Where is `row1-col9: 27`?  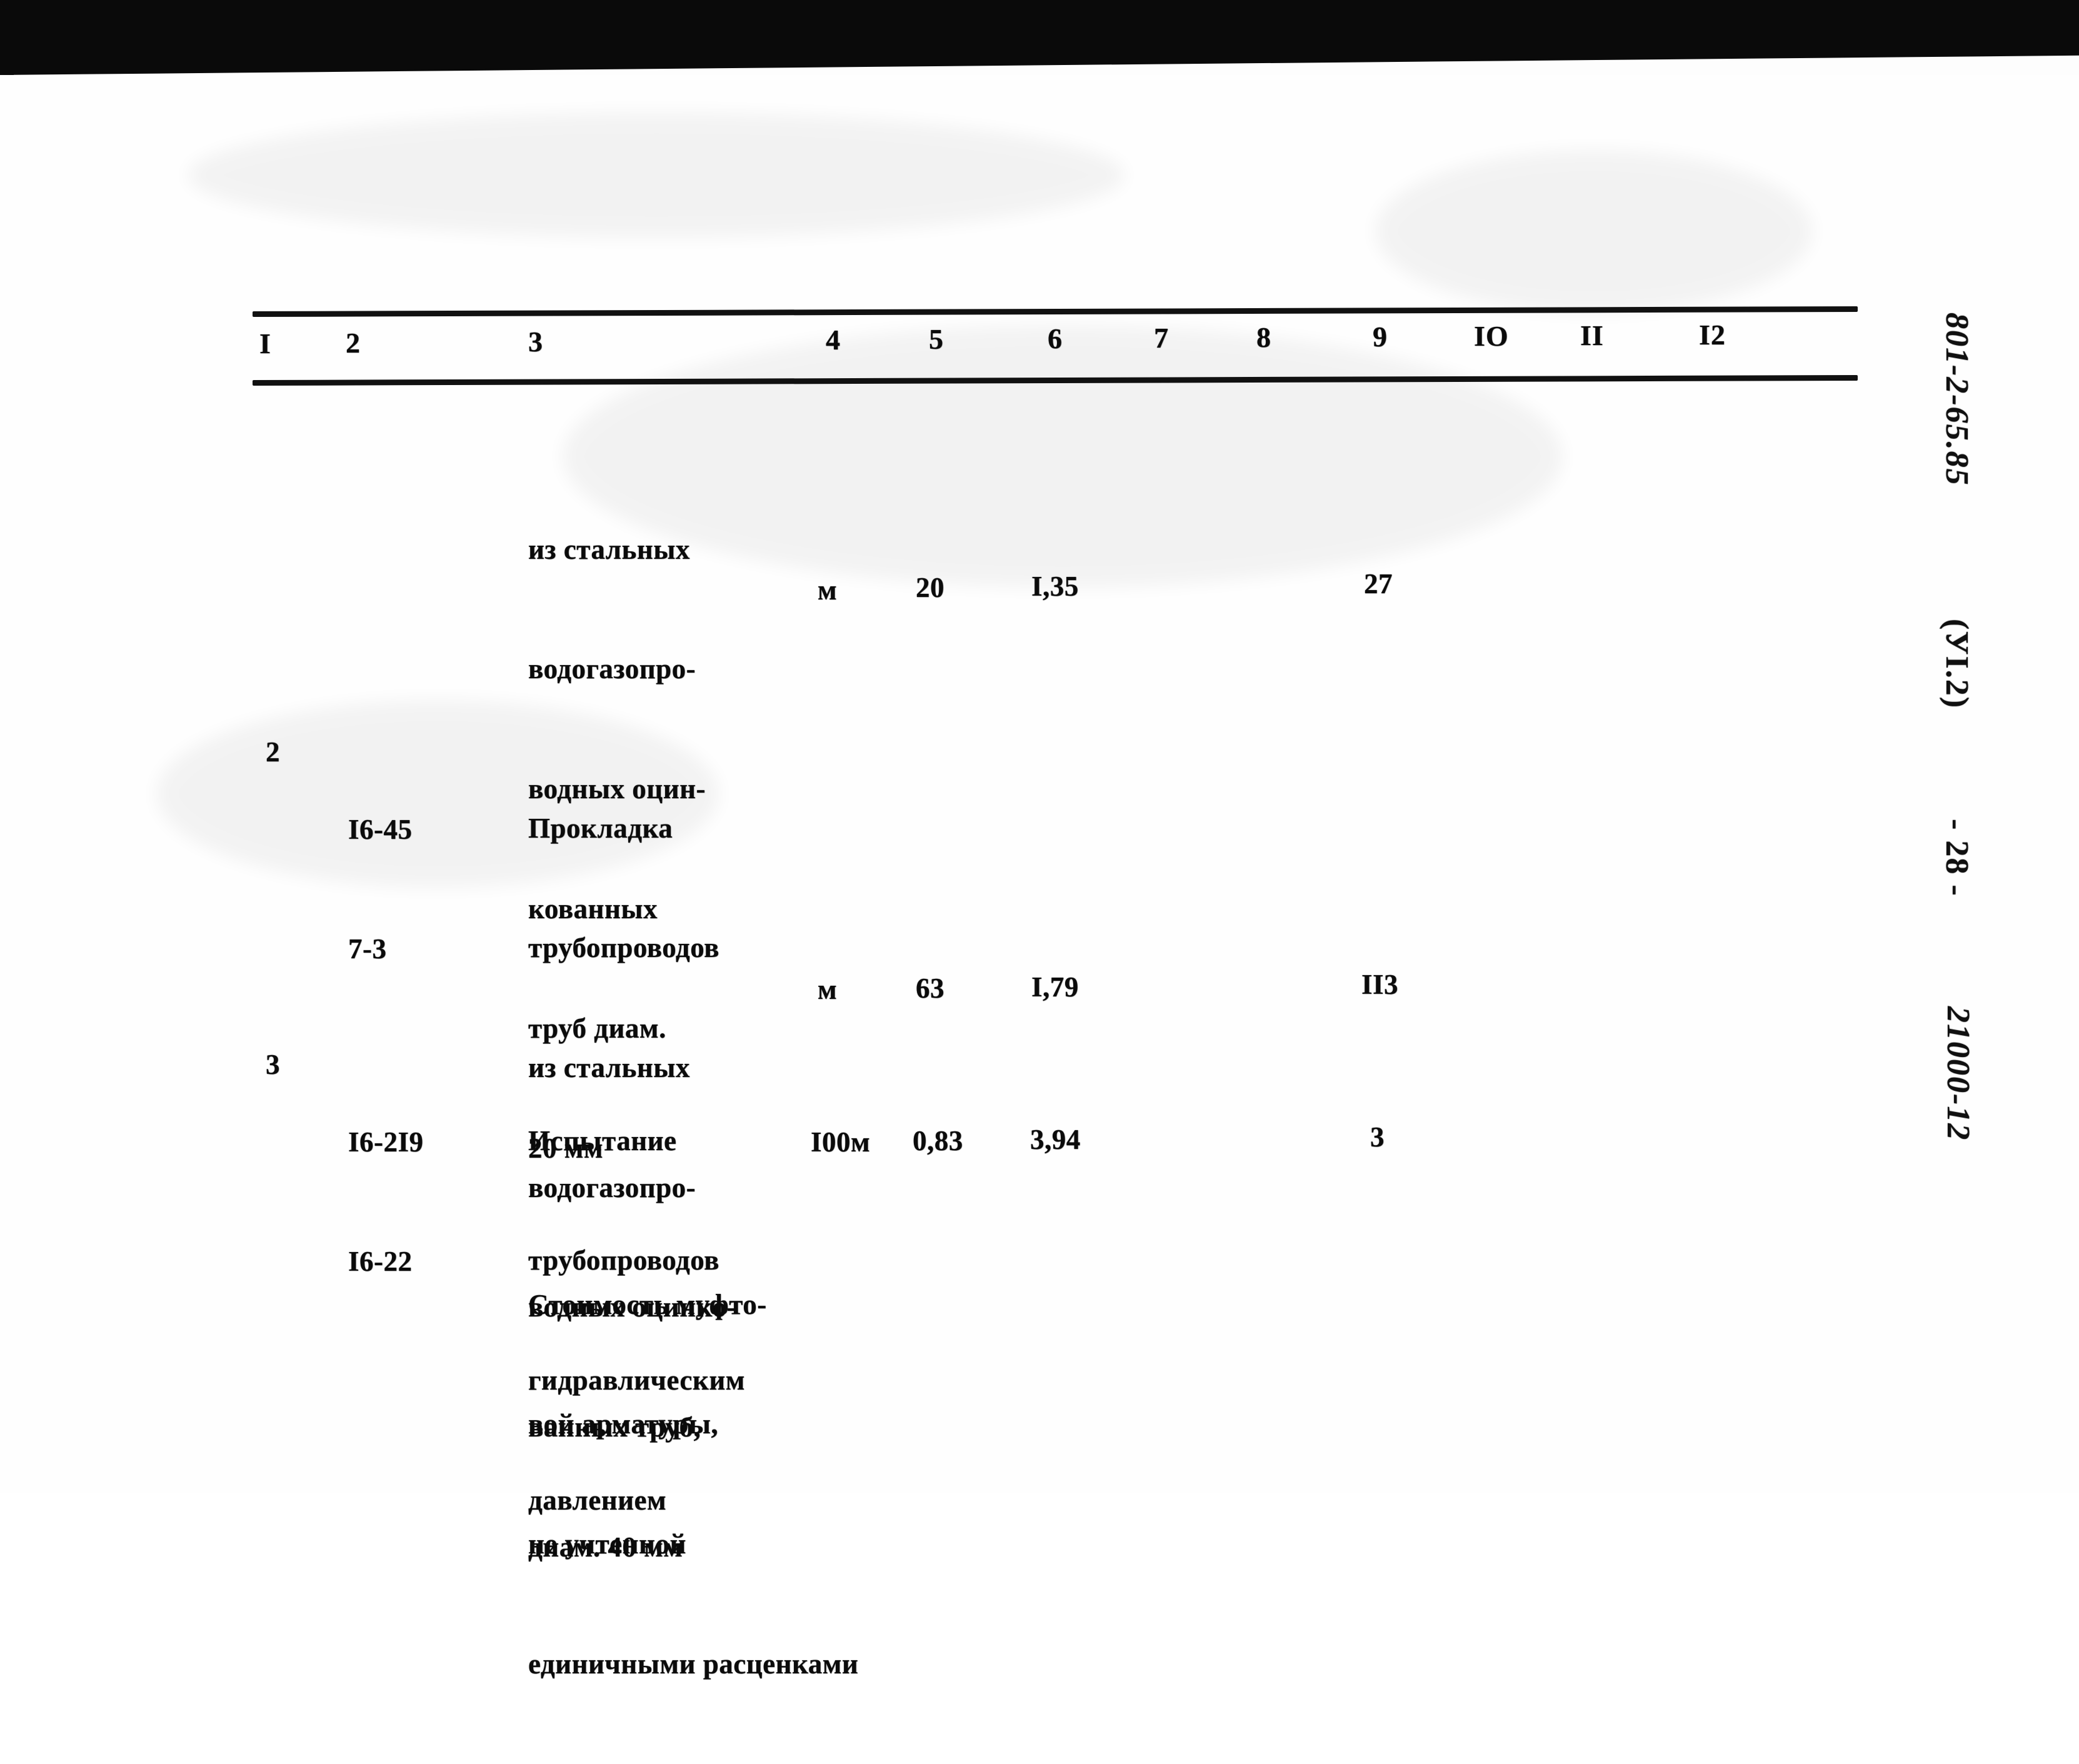
row1-col9: 27 is located at coordinates (1379, 583).